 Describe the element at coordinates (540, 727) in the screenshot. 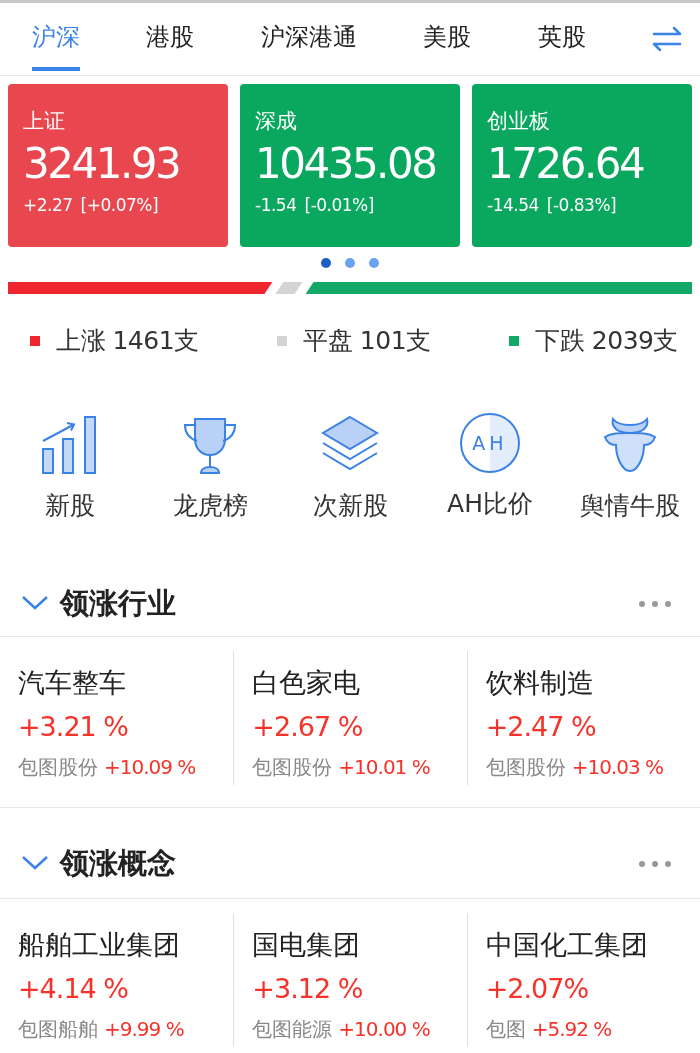

I see `sector-change: +2.47 %` at that location.